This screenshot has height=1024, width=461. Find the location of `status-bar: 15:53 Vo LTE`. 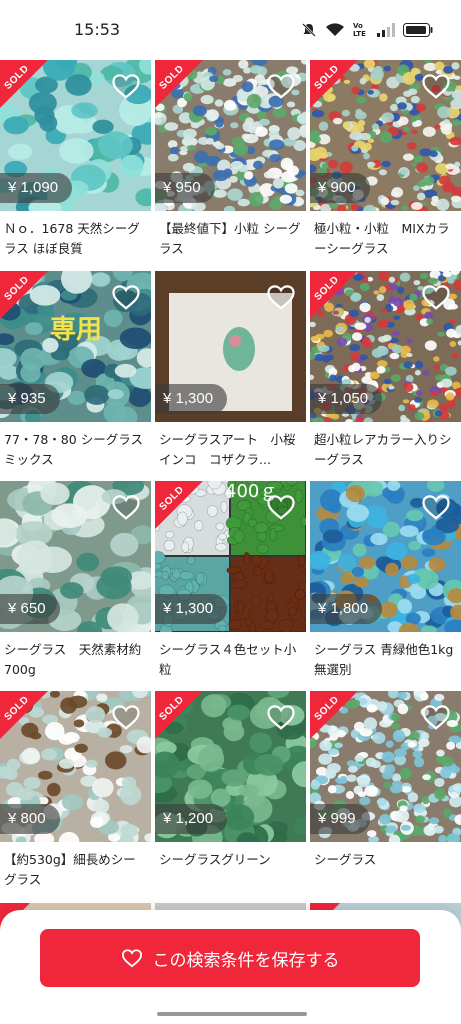

status-bar: 15:53 Vo LTE is located at coordinates (230, 30).